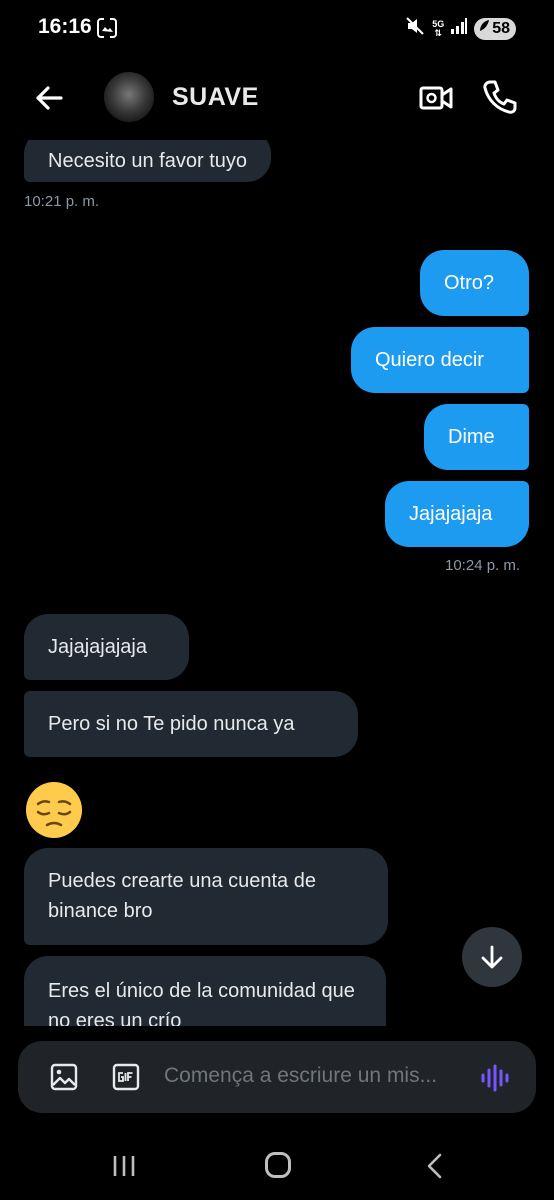 The image size is (554, 1200). I want to click on signal-icon, so click(459, 28).